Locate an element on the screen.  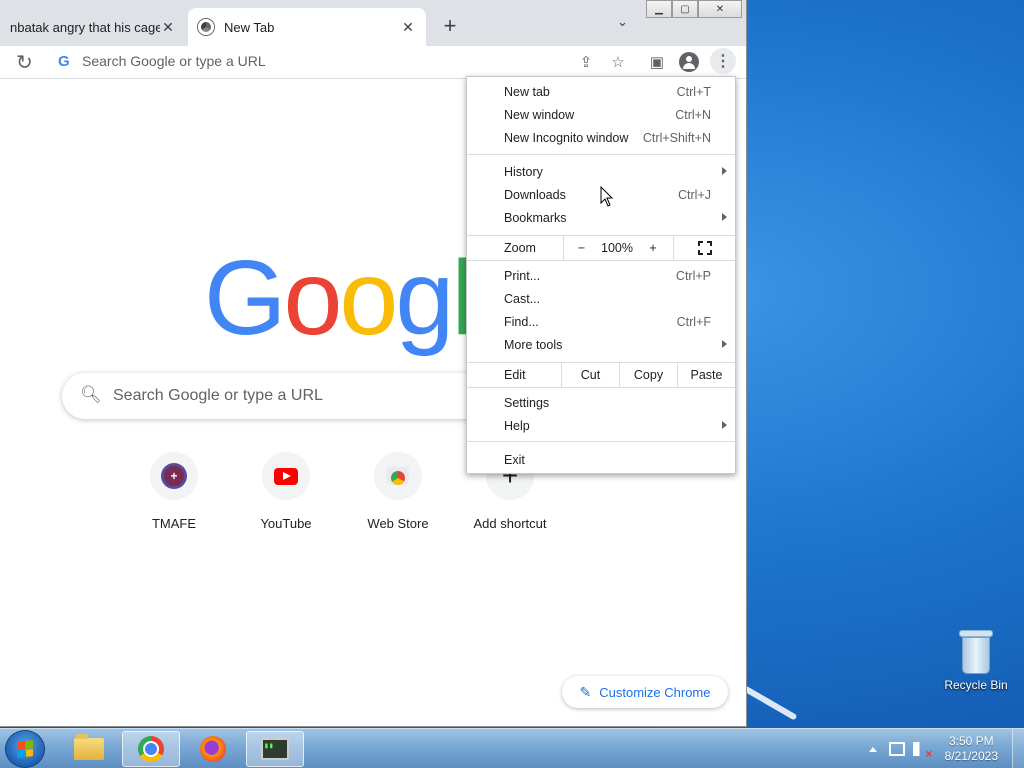
youtube-icon is located at coordinates (286, 476).